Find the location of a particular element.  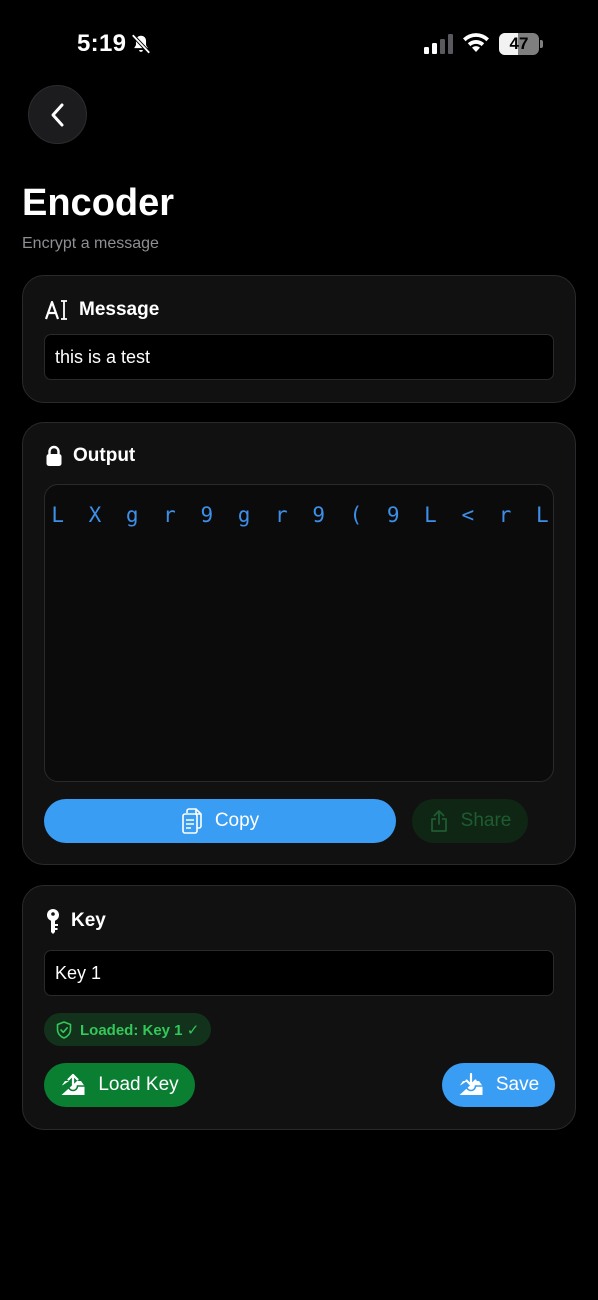

message-input: this is a test is located at coordinates (299, 357).